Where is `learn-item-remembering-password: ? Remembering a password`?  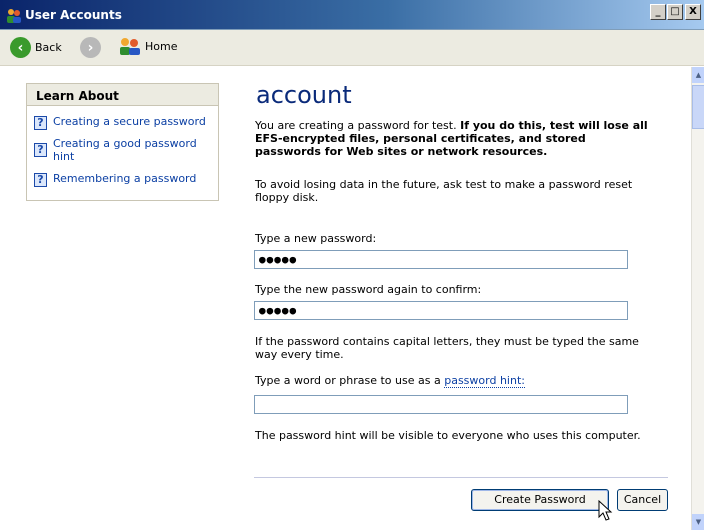
learn-item-remembering-password: ? Remembering a password is located at coordinates (115, 179).